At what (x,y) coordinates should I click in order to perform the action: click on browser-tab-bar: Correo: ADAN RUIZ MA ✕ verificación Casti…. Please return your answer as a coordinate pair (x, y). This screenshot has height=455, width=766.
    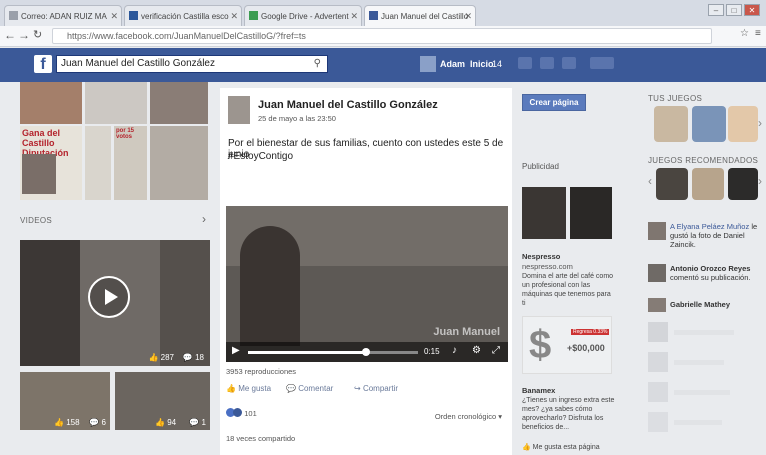
    Looking at the image, I should click on (383, 13).